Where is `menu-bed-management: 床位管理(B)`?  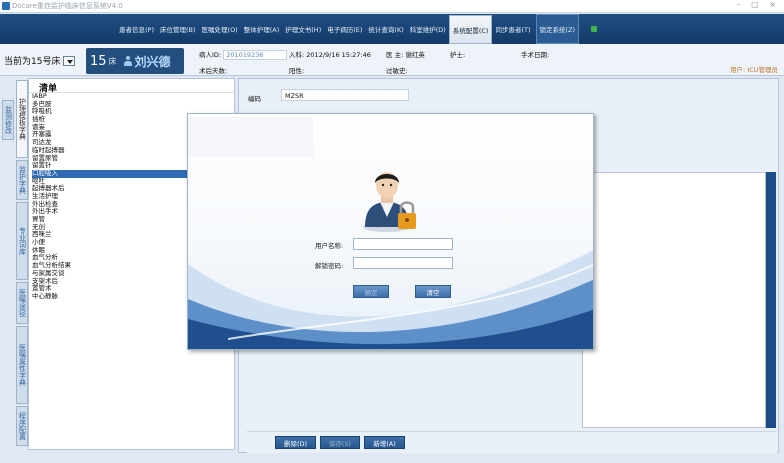
menu-bed-management: 床位管理(B) is located at coordinates (178, 29).